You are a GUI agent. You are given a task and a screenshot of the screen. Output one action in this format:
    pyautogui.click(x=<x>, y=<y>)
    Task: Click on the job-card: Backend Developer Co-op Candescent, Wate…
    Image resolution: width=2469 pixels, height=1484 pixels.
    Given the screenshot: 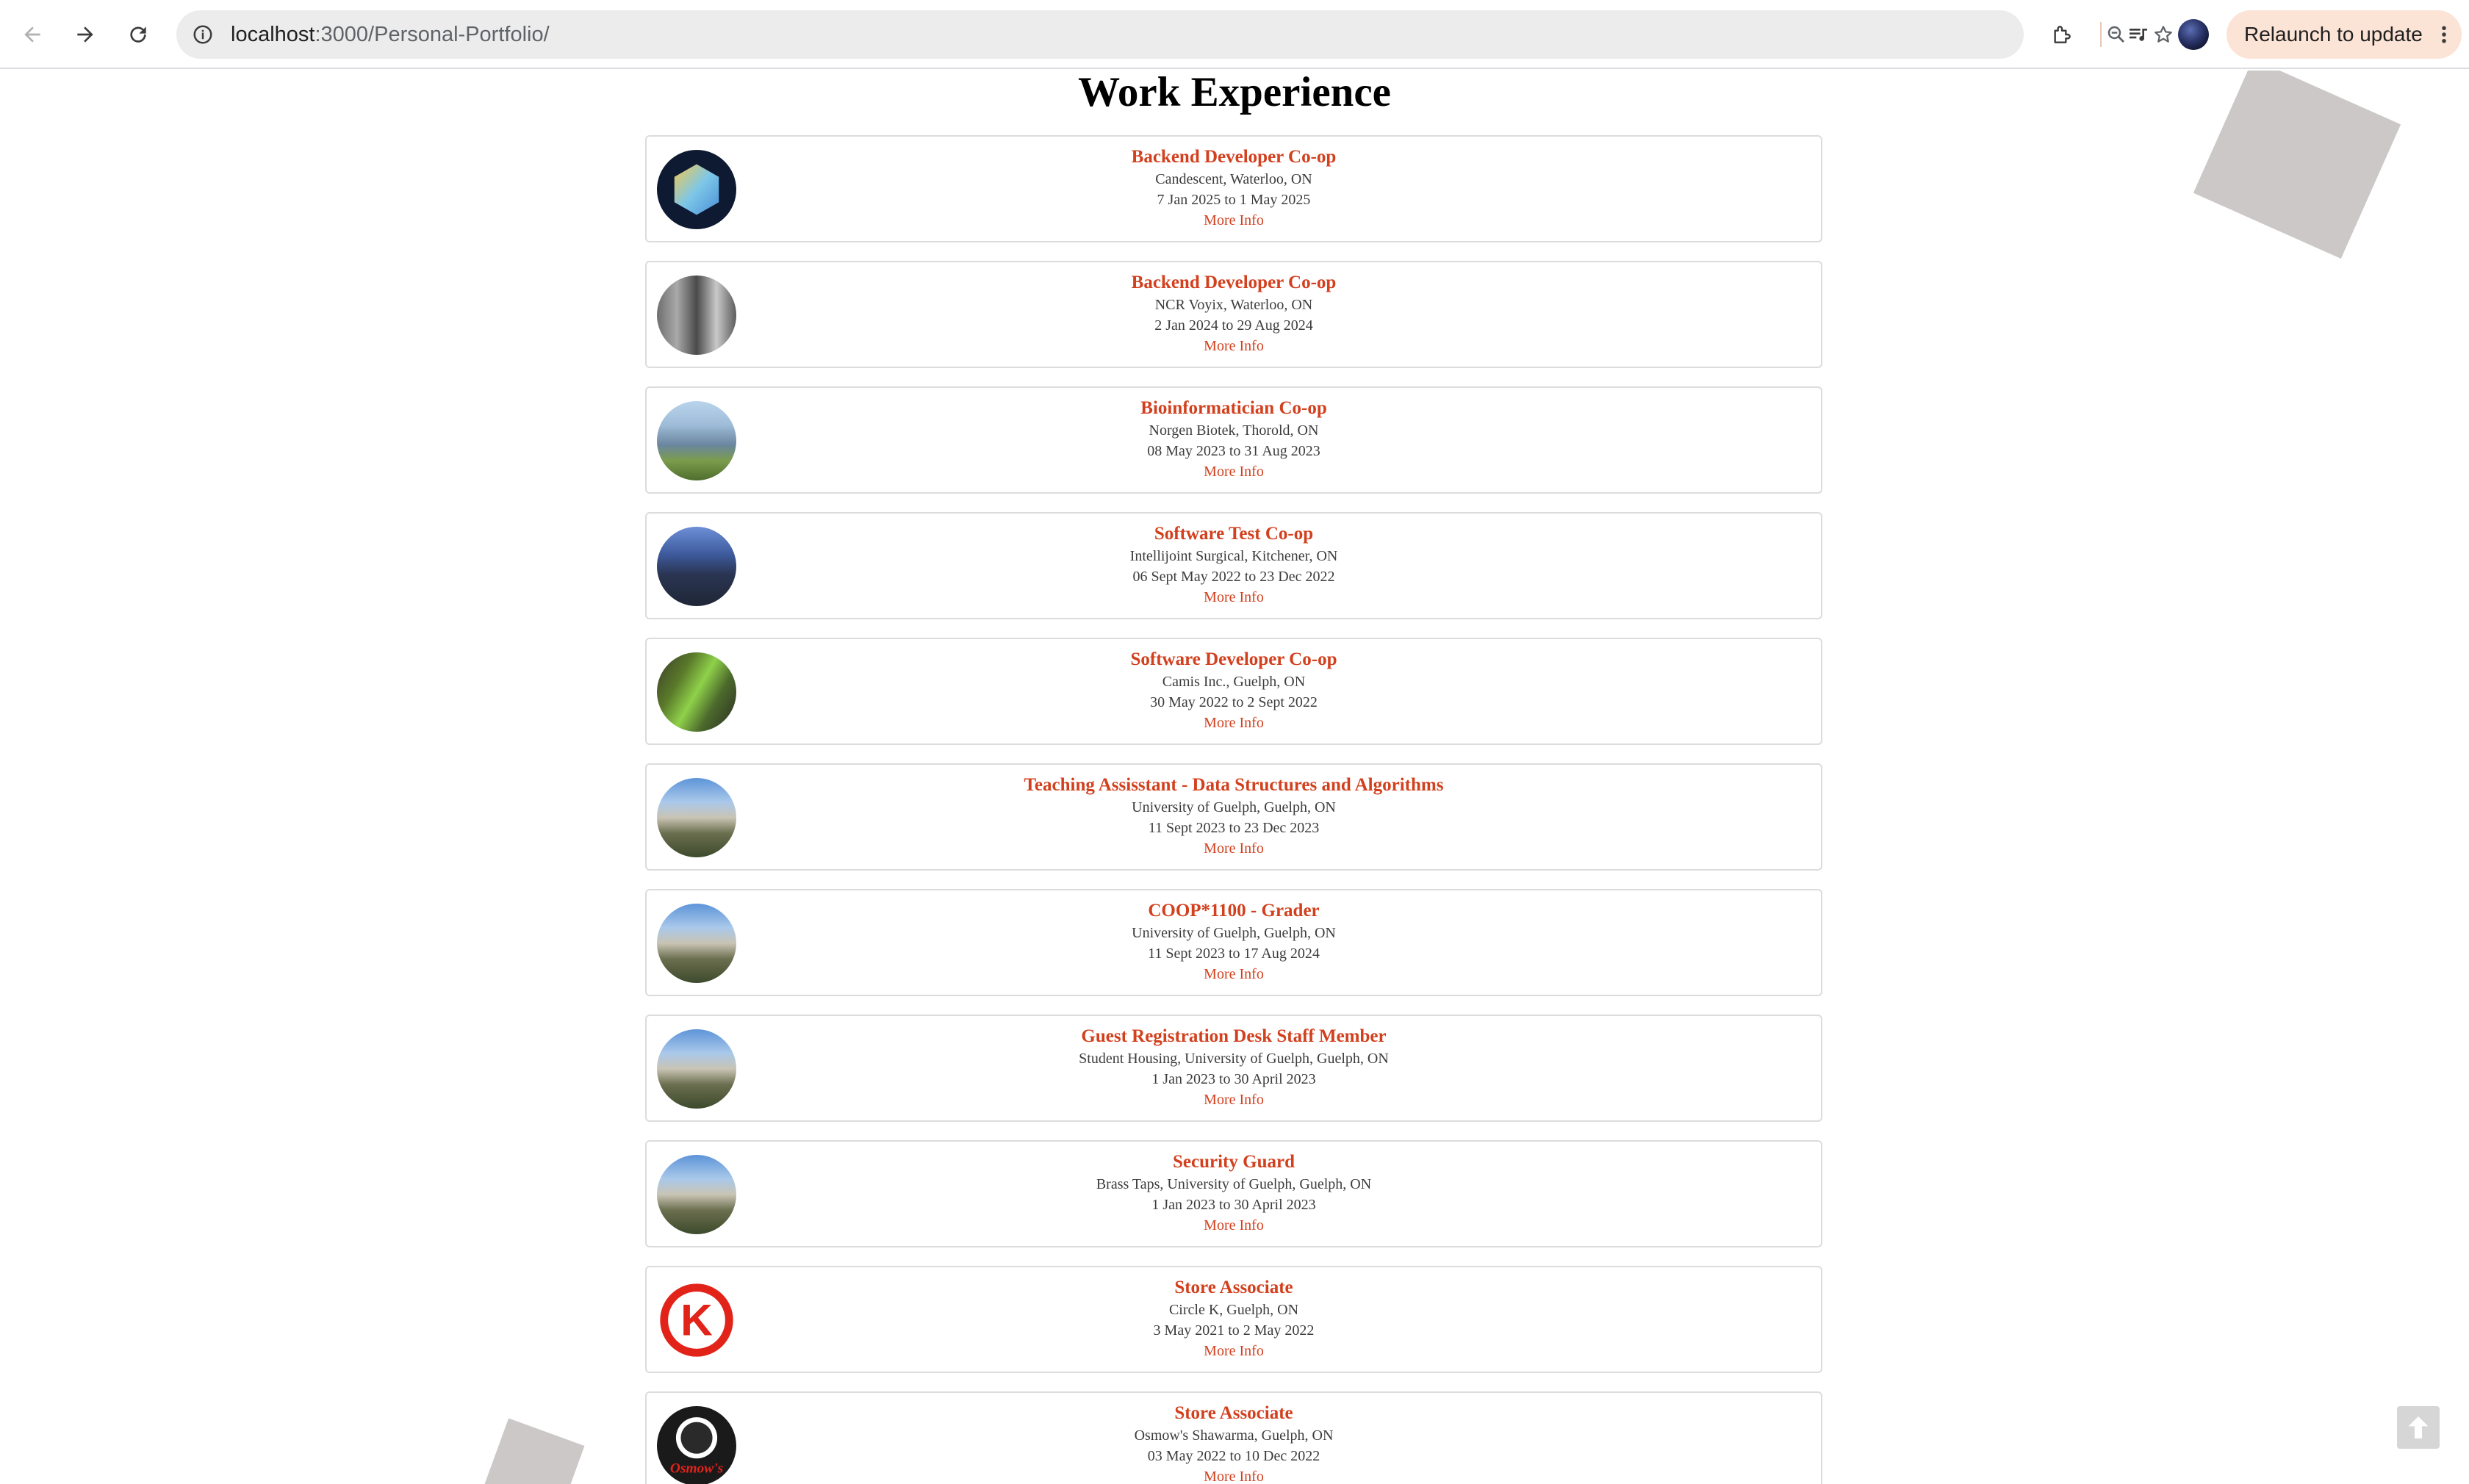 What is the action you would take?
    pyautogui.click(x=1233, y=188)
    